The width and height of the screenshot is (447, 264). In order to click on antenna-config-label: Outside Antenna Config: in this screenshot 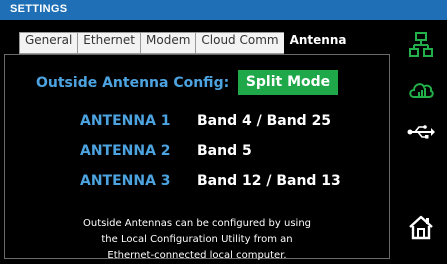, I will do `click(133, 83)`.